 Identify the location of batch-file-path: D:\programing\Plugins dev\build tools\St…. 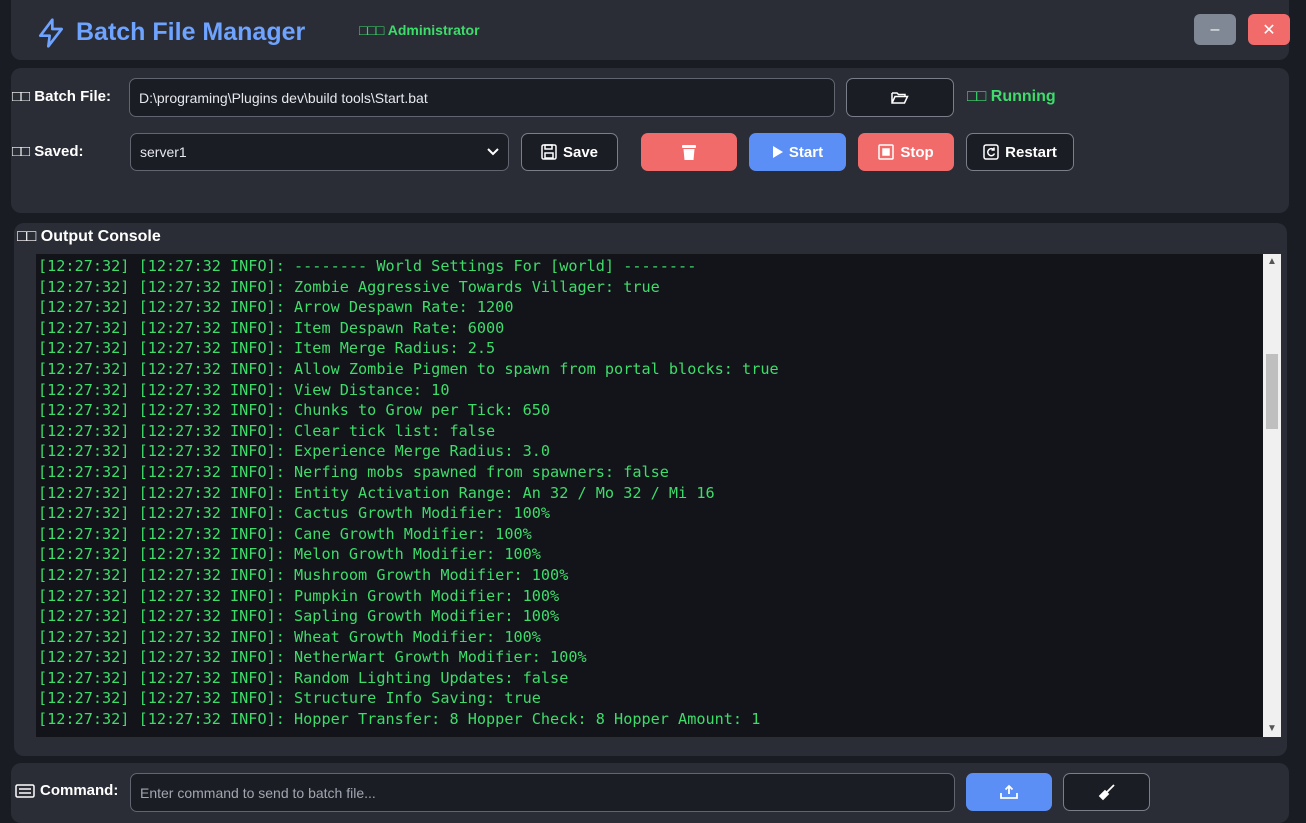
(283, 97).